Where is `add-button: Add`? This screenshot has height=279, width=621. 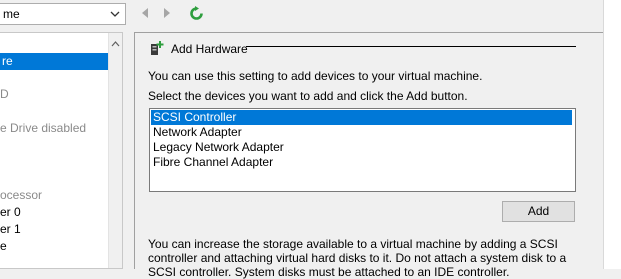
add-button: Add is located at coordinates (538, 211).